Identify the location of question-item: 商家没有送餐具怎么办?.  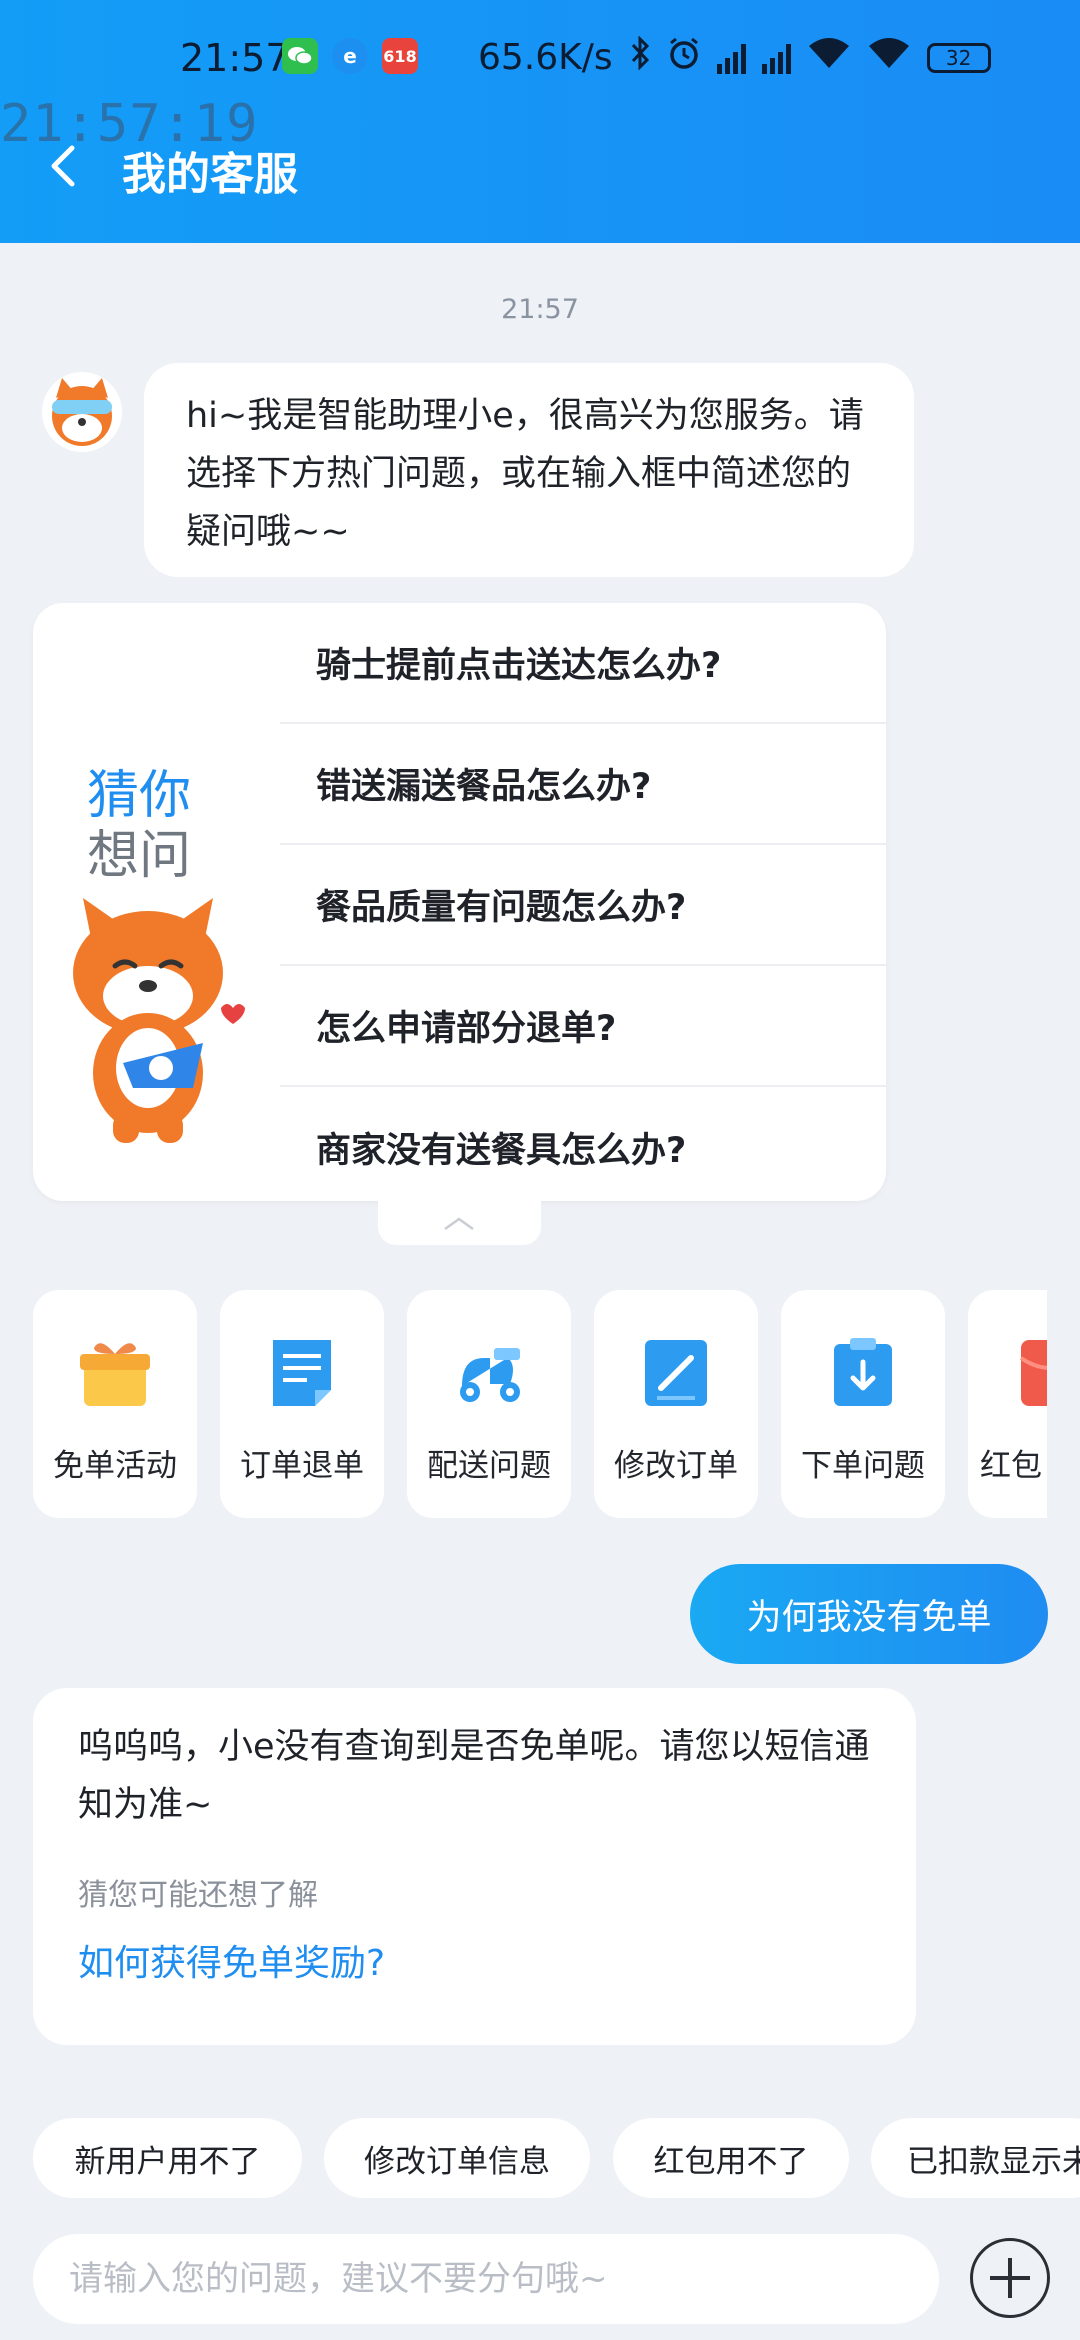
(583, 1147).